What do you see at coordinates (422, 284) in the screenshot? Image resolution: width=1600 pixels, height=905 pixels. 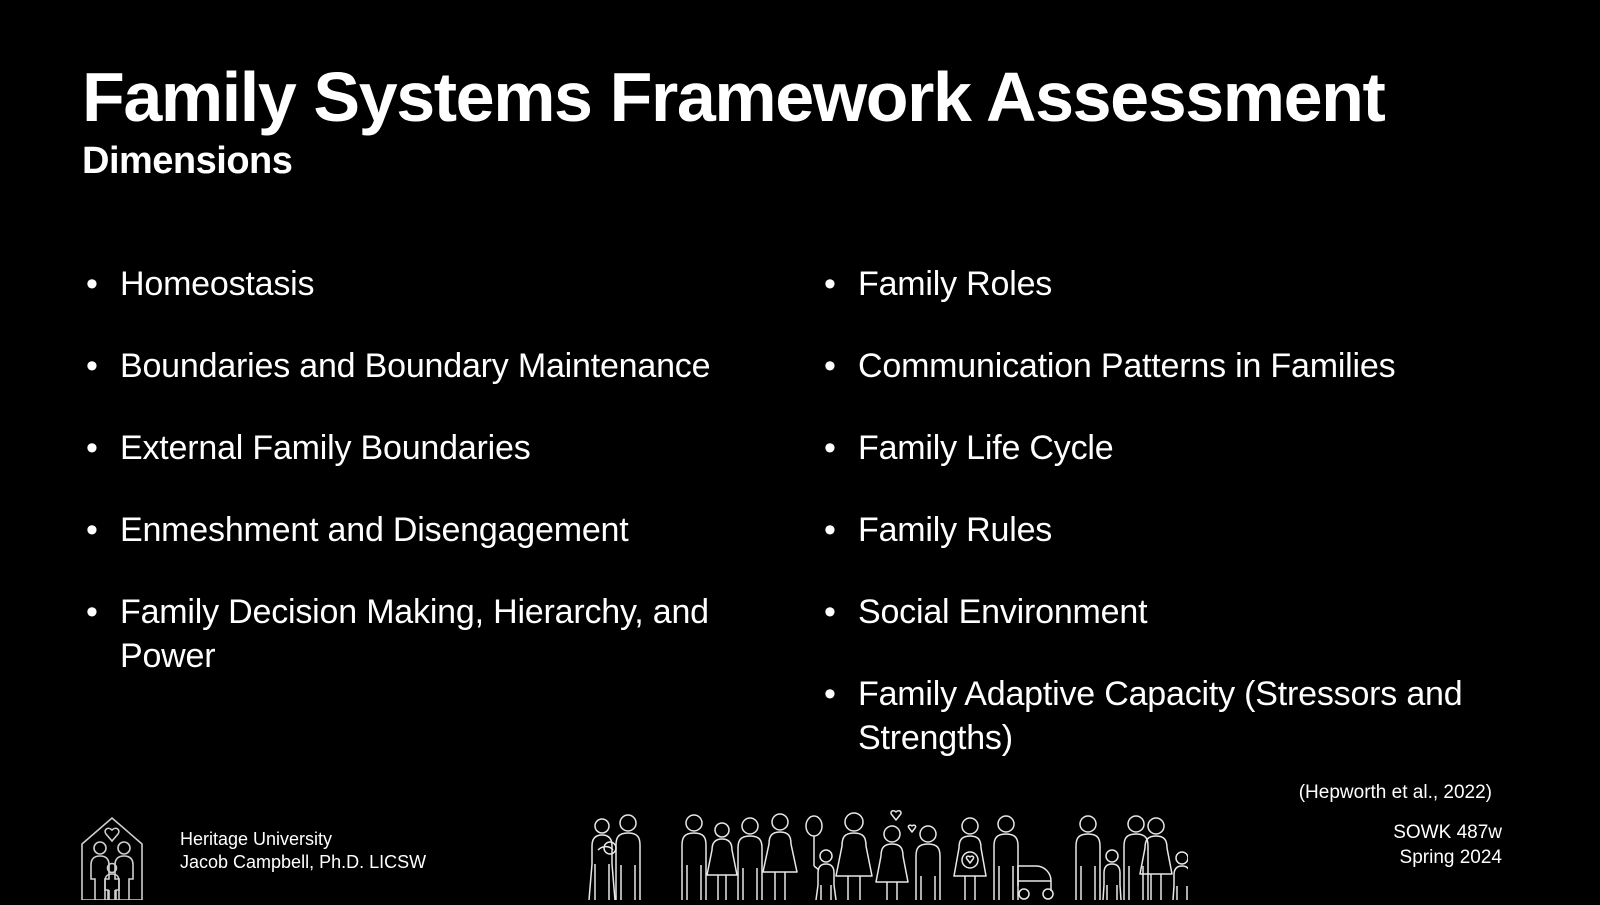 I see `list-item: • Homeostasis` at bounding box center [422, 284].